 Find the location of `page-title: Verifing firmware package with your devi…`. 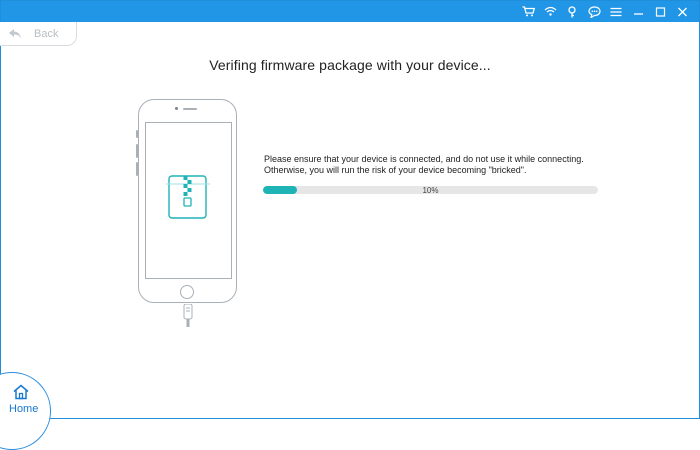

page-title: Verifing firmware package with your devi… is located at coordinates (350, 65).